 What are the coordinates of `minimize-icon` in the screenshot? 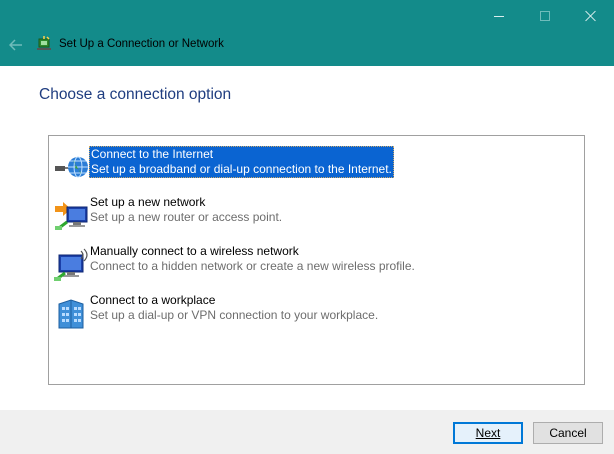 It's located at (499, 16).